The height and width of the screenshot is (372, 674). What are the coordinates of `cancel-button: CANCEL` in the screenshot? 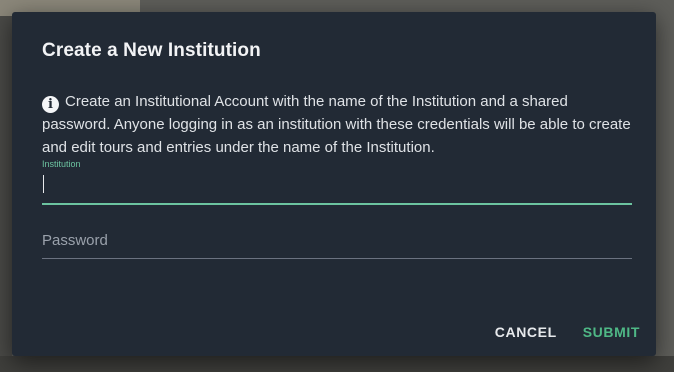 It's located at (526, 332).